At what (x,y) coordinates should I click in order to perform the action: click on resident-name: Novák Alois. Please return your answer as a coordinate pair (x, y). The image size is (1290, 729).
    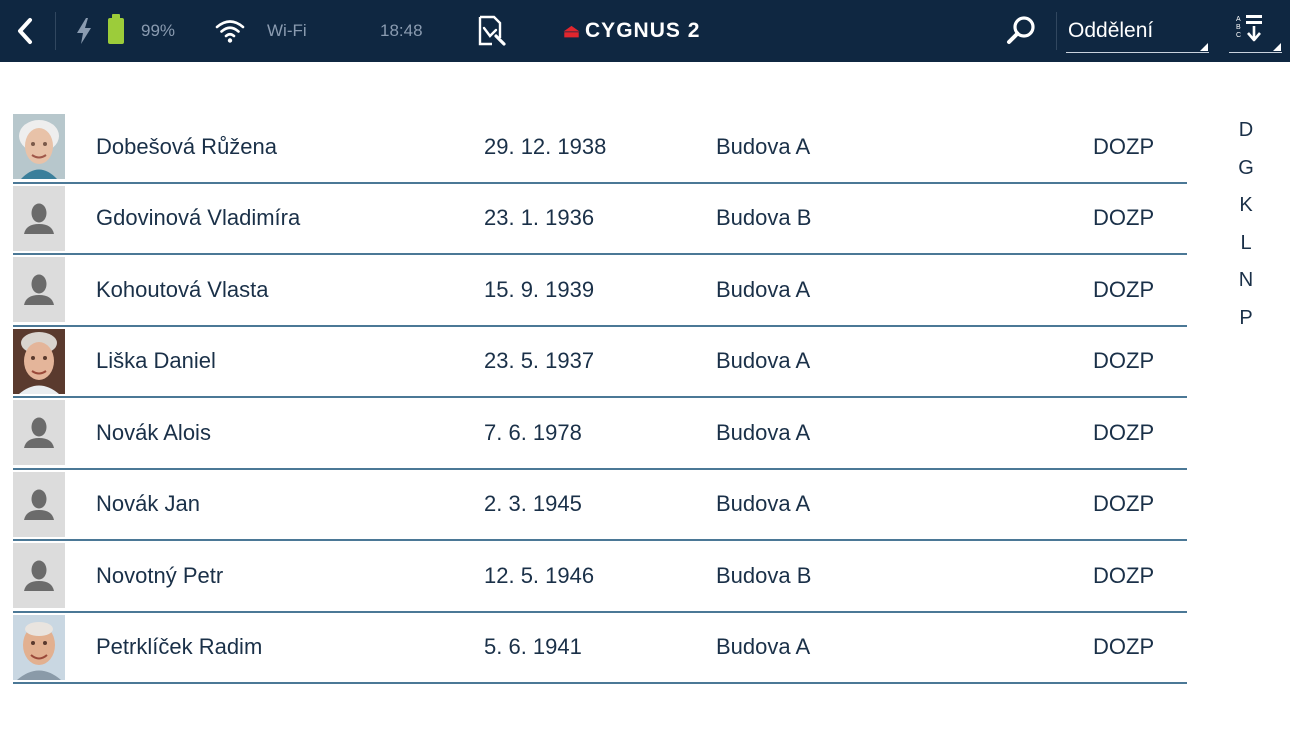
    Looking at the image, I should click on (153, 432).